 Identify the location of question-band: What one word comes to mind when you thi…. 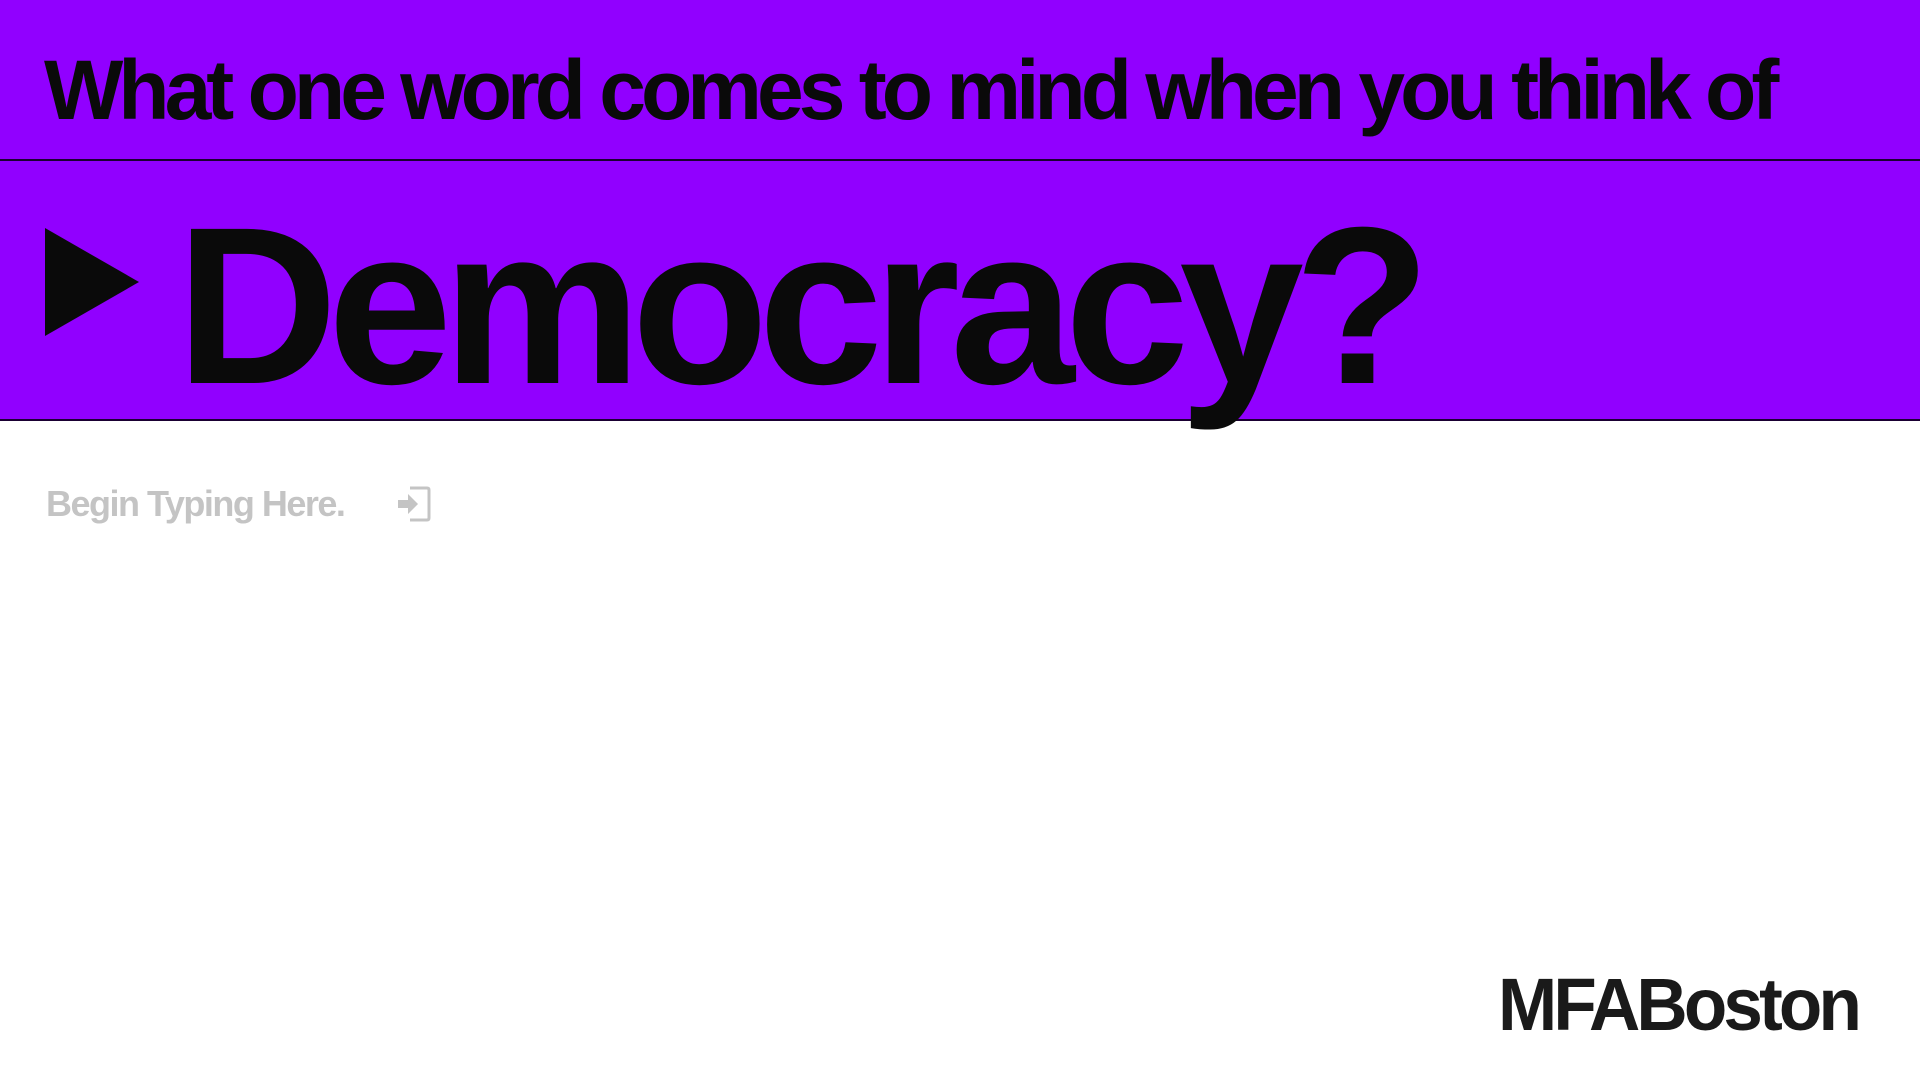
(960, 80).